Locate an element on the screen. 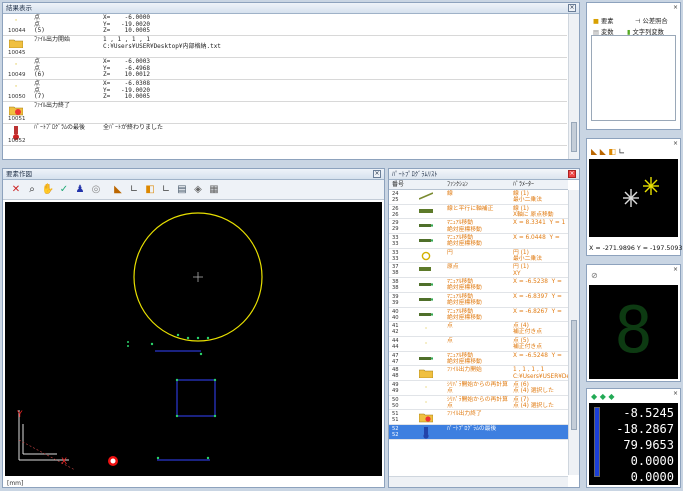  view-yz-icon: ◣ is located at coordinates (603, 151).